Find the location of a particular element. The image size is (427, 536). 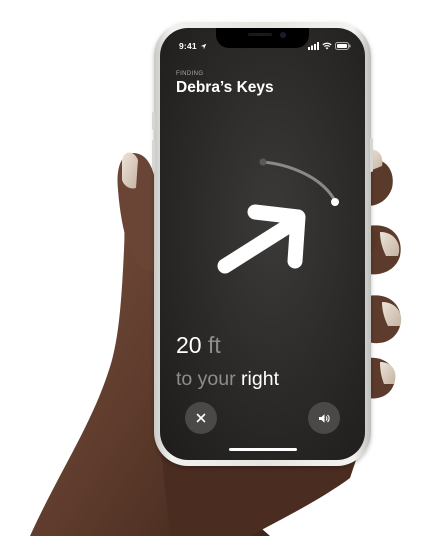

direction-prefix: to your is located at coordinates (206, 379).